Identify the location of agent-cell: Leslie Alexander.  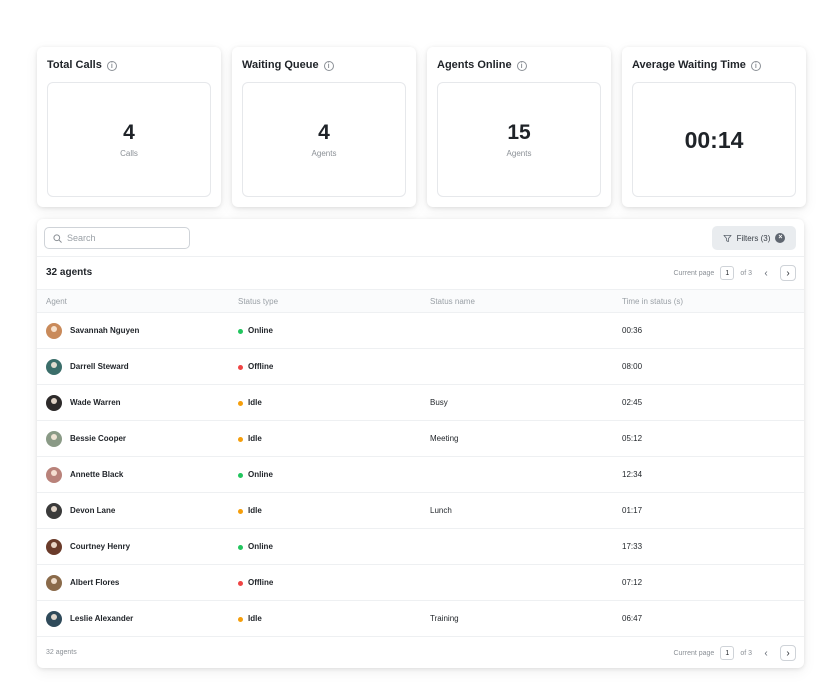
(89, 619).